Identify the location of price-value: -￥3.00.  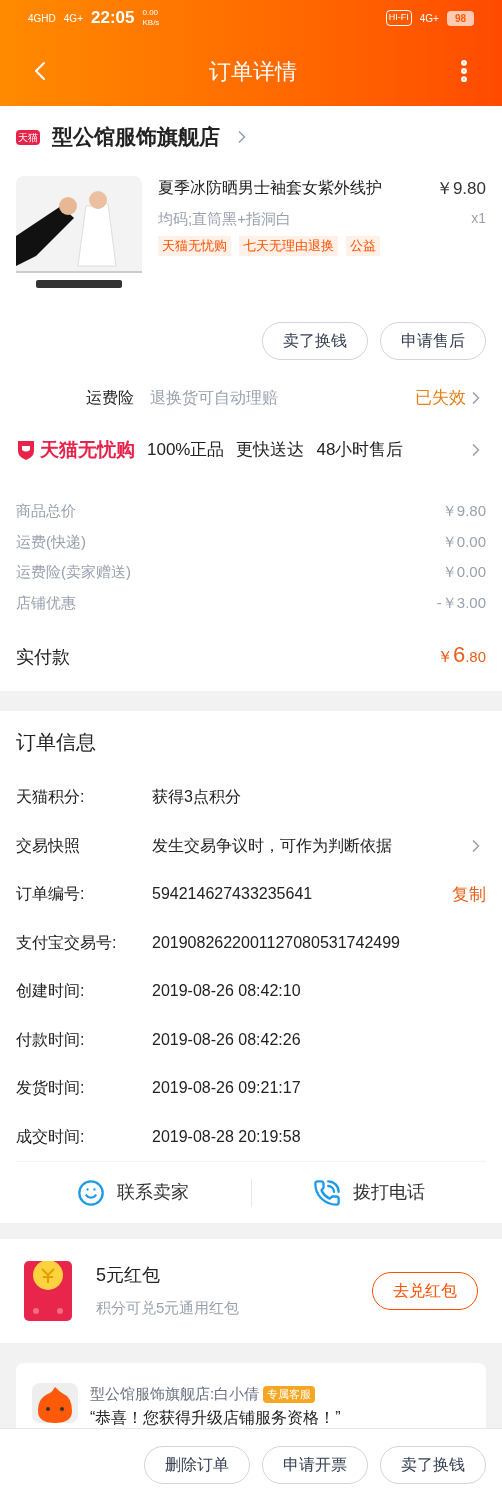
(461, 602).